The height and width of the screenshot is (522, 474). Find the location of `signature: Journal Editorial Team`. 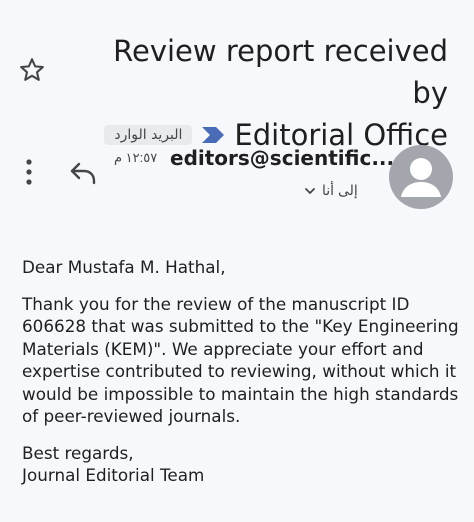

signature: Journal Editorial Team is located at coordinates (113, 475).